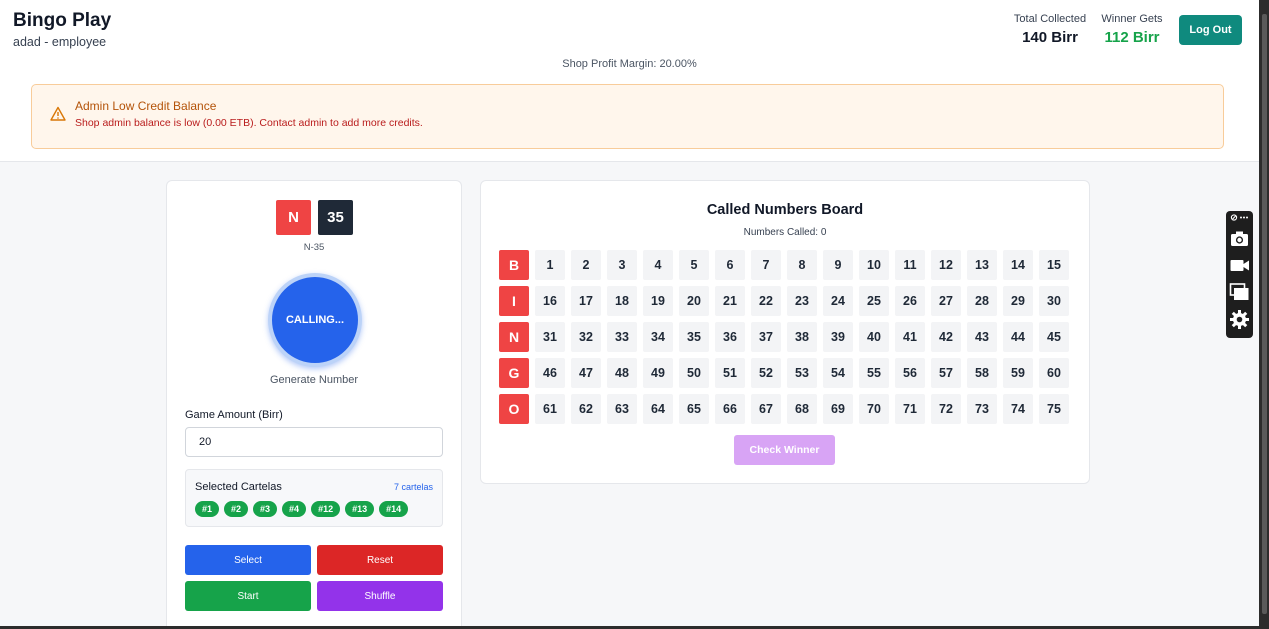 This screenshot has width=1269, height=629. I want to click on board-number-cell: 35, so click(694, 337).